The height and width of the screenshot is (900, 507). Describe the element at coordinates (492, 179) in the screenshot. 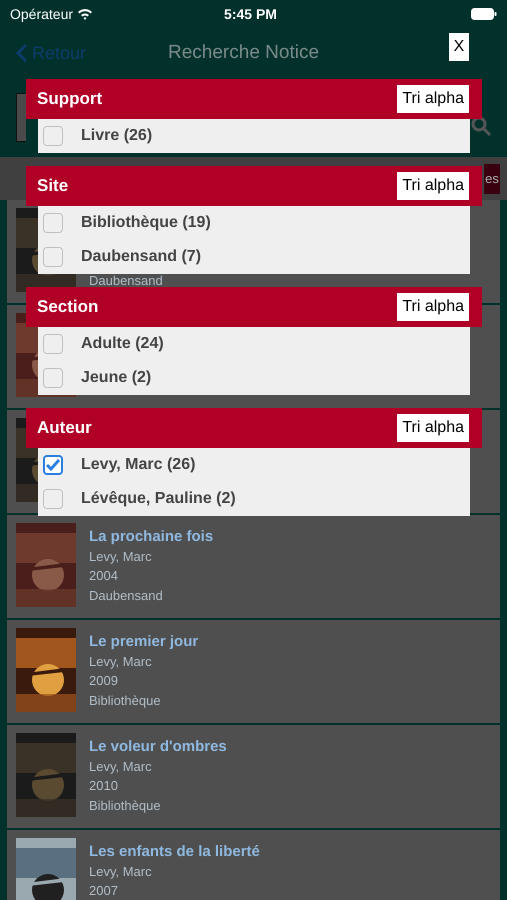

I see `filter-button: es` at that location.